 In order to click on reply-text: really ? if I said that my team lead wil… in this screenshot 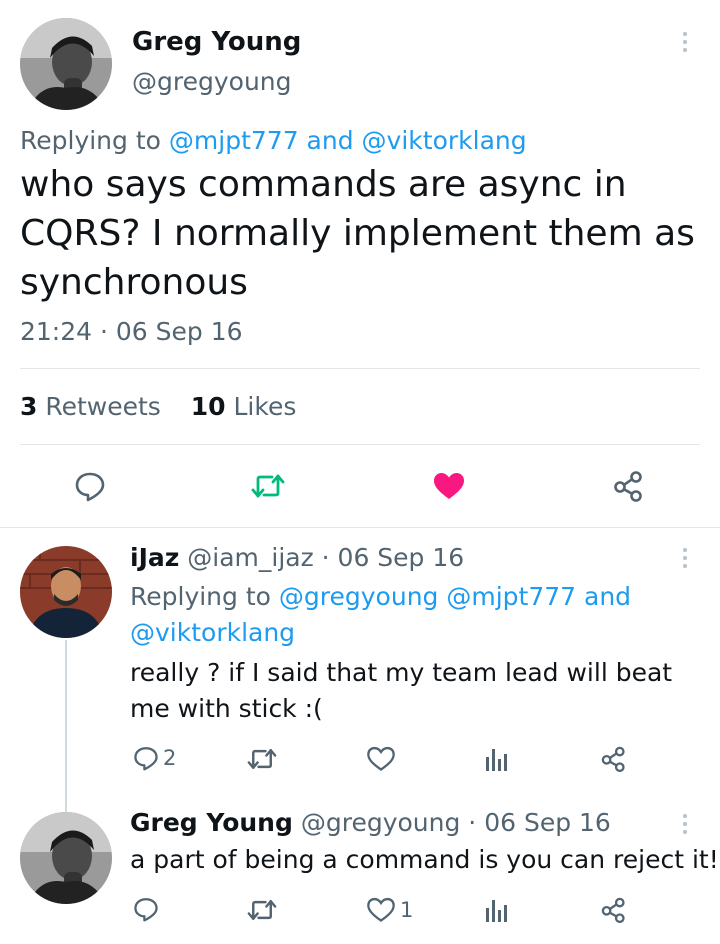, I will do `click(401, 690)`.